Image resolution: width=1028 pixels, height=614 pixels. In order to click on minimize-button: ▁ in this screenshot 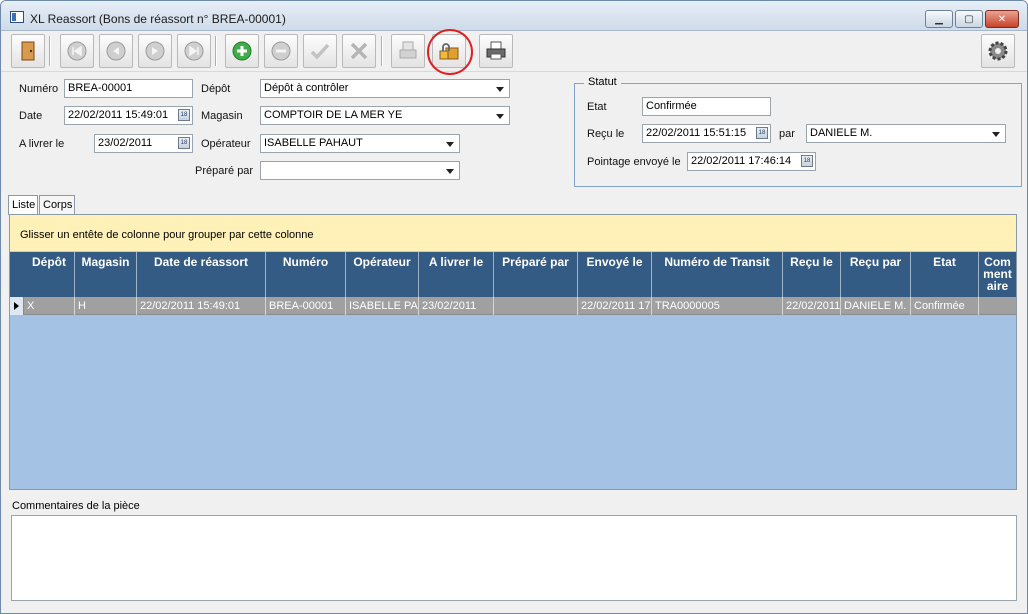, I will do `click(939, 19)`.